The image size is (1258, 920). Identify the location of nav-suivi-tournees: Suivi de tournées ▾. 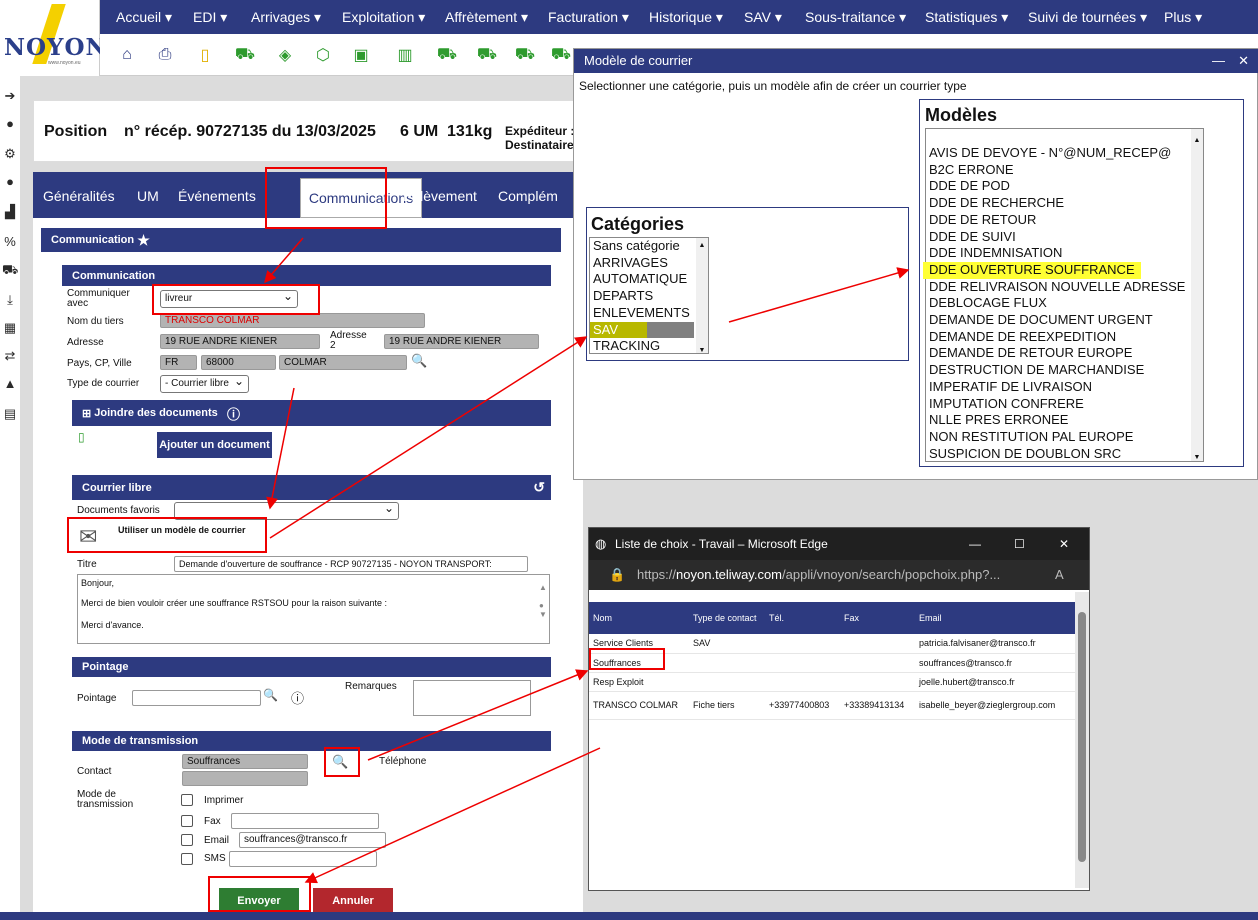
(1087, 17).